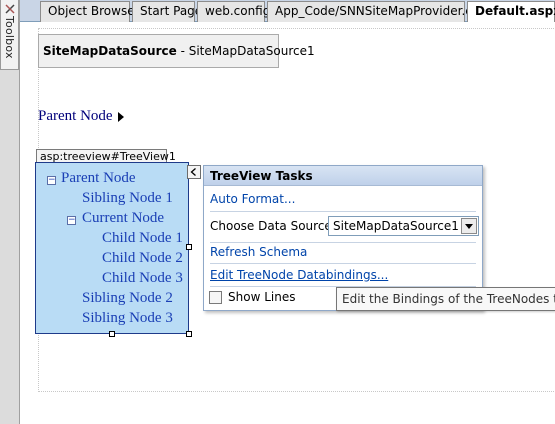 This screenshot has width=555, height=424. I want to click on tab-snnsitemapprovider: App_Code/SNNSiteMapProvider.cs, so click(372, 11).